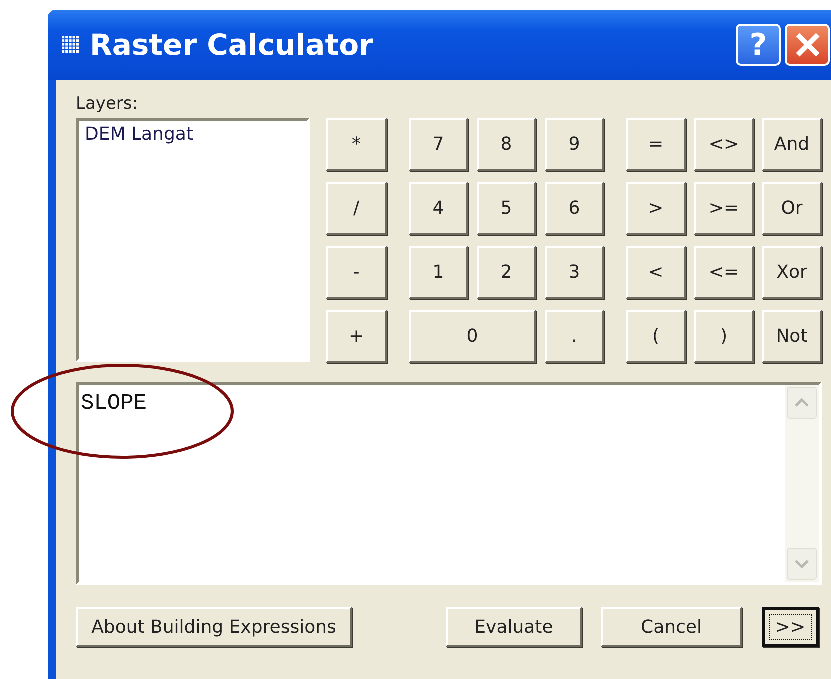 The height and width of the screenshot is (679, 831). Describe the element at coordinates (656, 272) in the screenshot. I see `operator-key: <` at that location.